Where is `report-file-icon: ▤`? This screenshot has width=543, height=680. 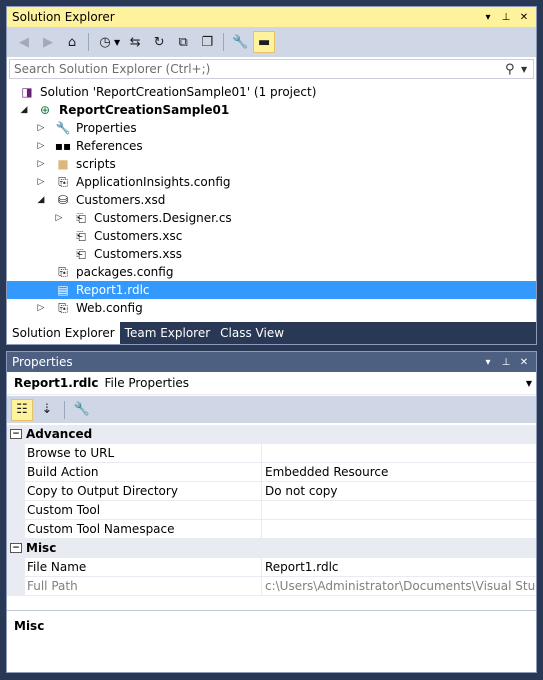
report-file-icon: ▤ is located at coordinates (63, 290).